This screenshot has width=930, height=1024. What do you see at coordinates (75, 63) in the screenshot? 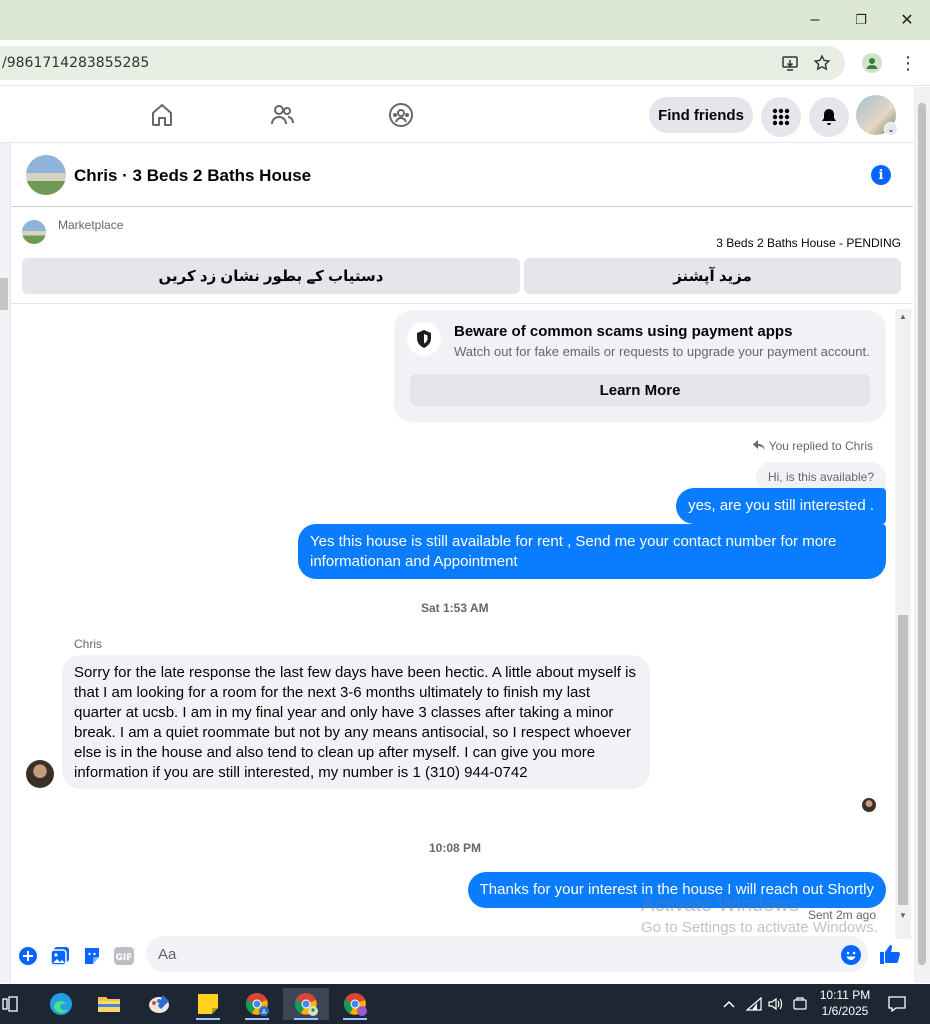
I see `url-text: /9861714283855285` at bounding box center [75, 63].